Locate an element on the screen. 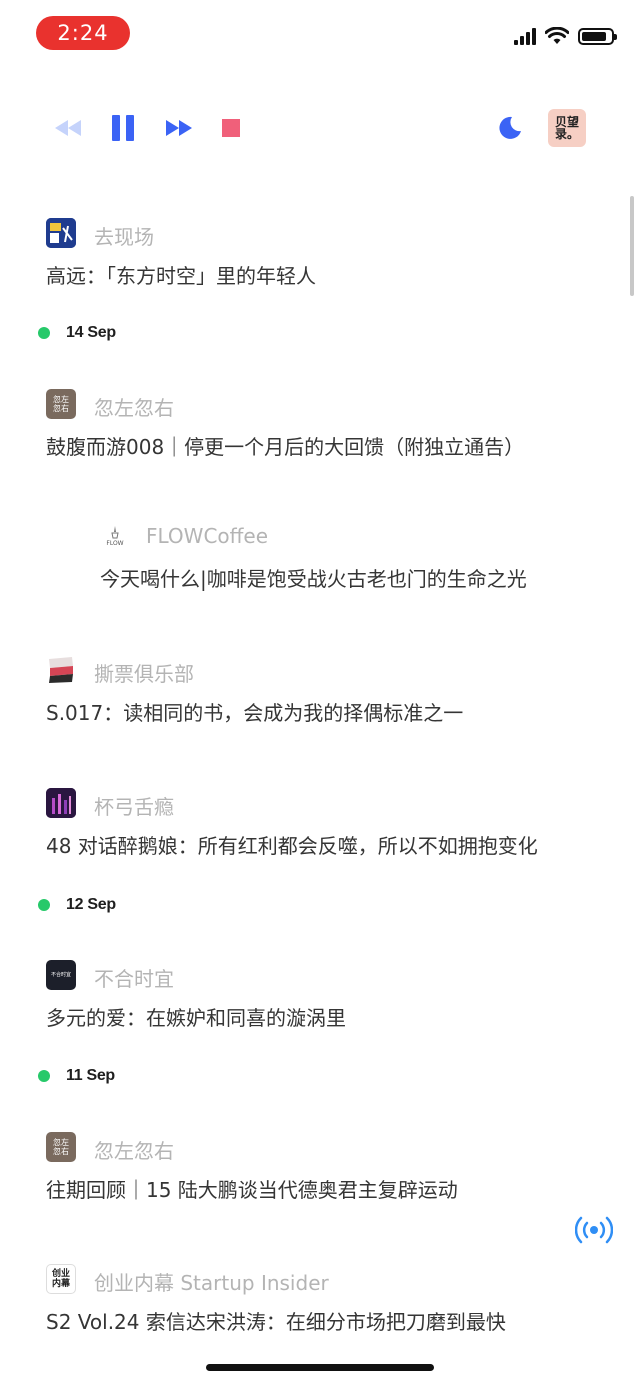 The width and height of the screenshot is (640, 1385). pause-button is located at coordinates (123, 128).